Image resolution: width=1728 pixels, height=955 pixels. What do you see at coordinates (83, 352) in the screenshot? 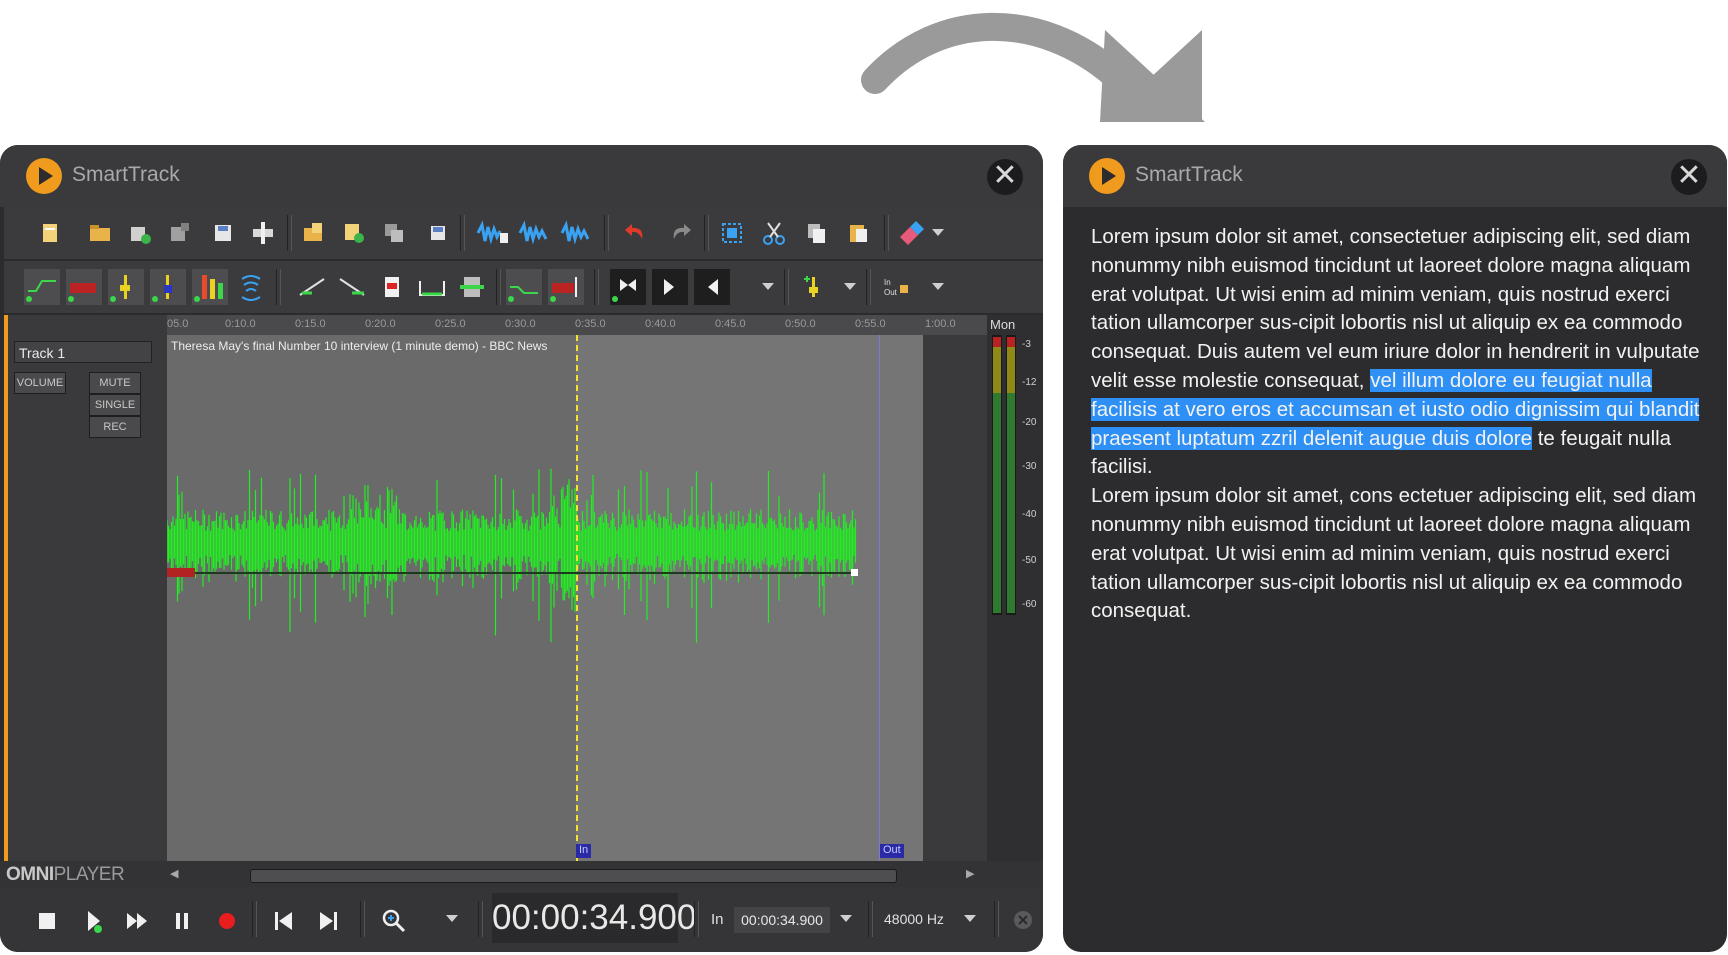
I see `track-name: Track 1` at bounding box center [83, 352].